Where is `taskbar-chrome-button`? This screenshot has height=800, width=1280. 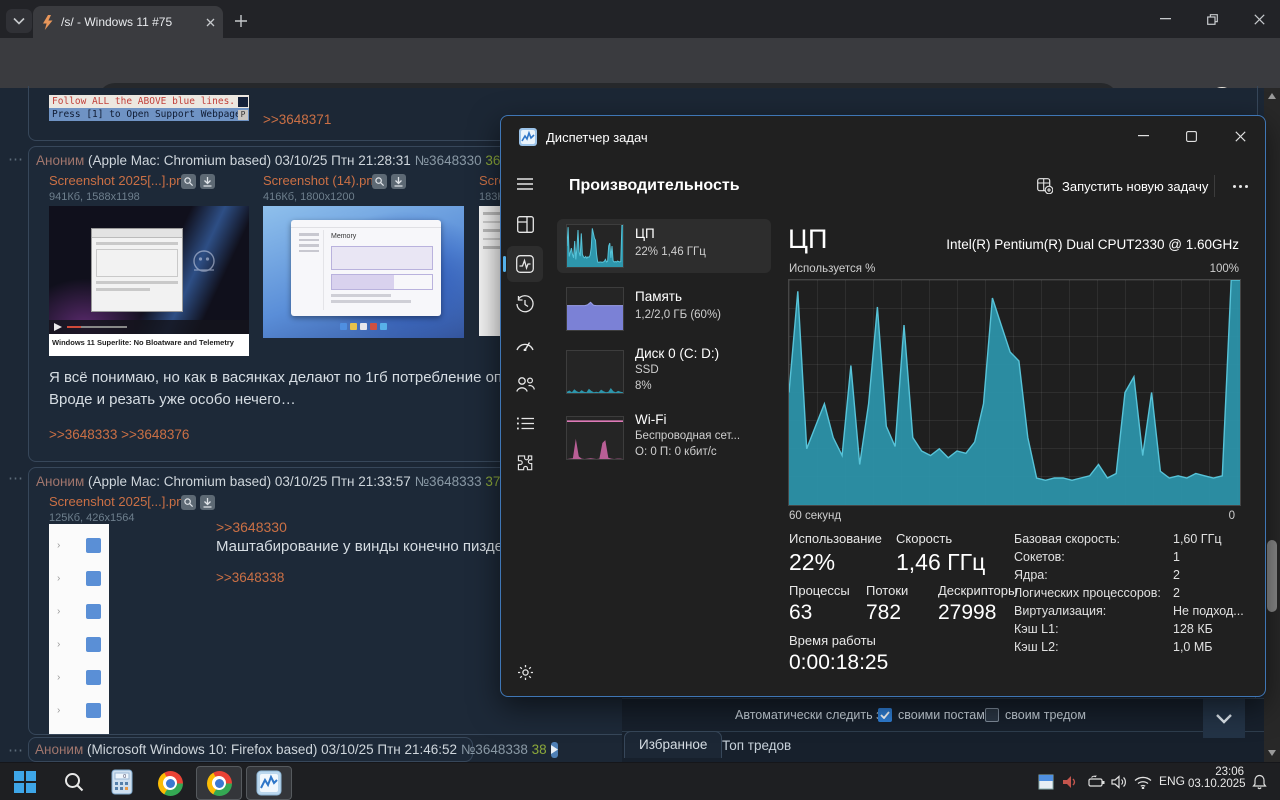 taskbar-chrome-button is located at coordinates (170, 783).